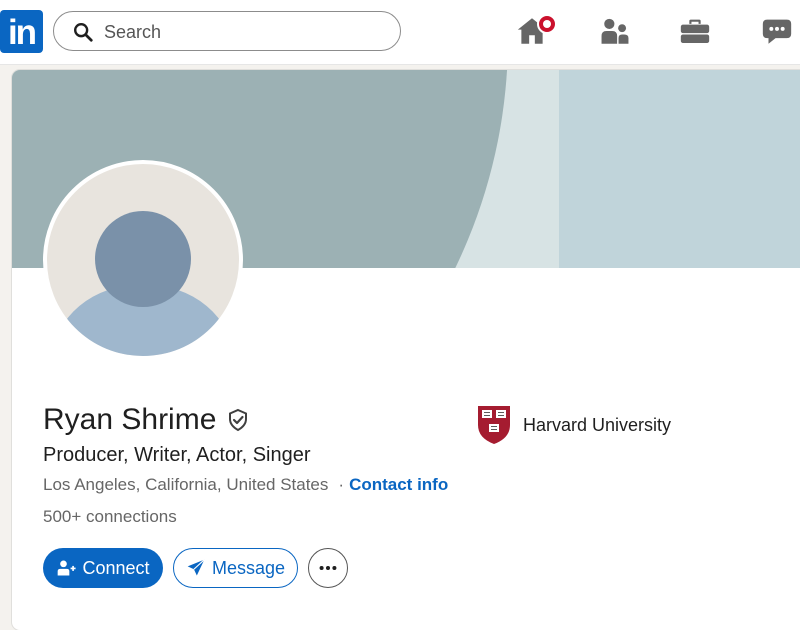 The image size is (800, 630). What do you see at coordinates (238, 420) in the screenshot?
I see `verified-shield-icon` at bounding box center [238, 420].